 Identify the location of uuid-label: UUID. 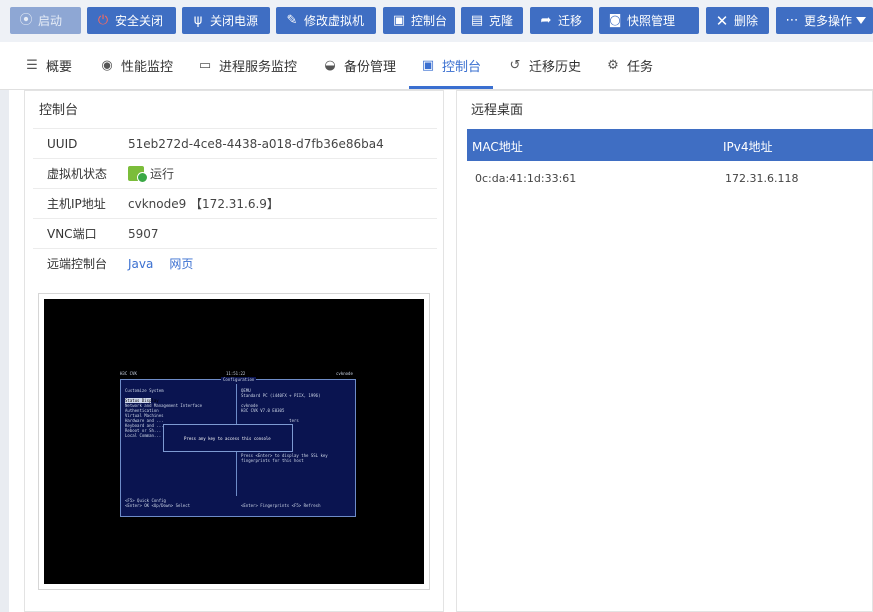
(62, 143).